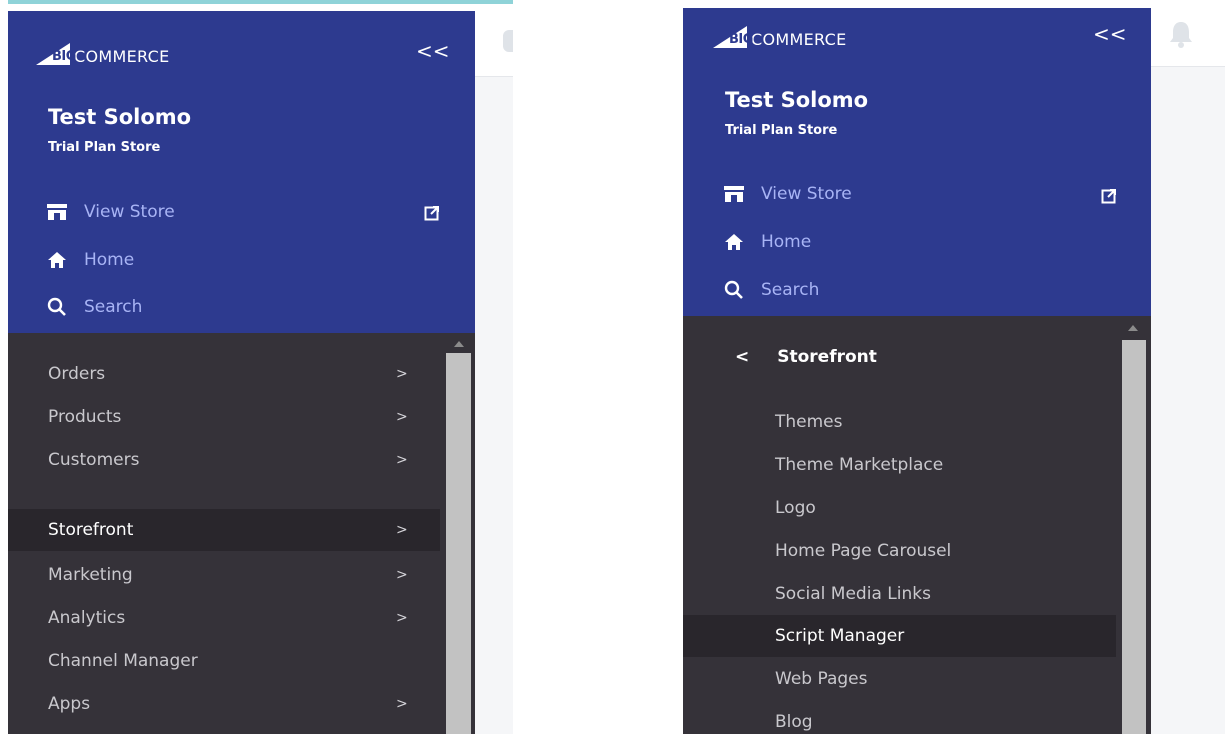 This screenshot has width=1225, height=734. What do you see at coordinates (899, 594) in the screenshot?
I see `submenu-item-social-media-links: Social Media Links` at bounding box center [899, 594].